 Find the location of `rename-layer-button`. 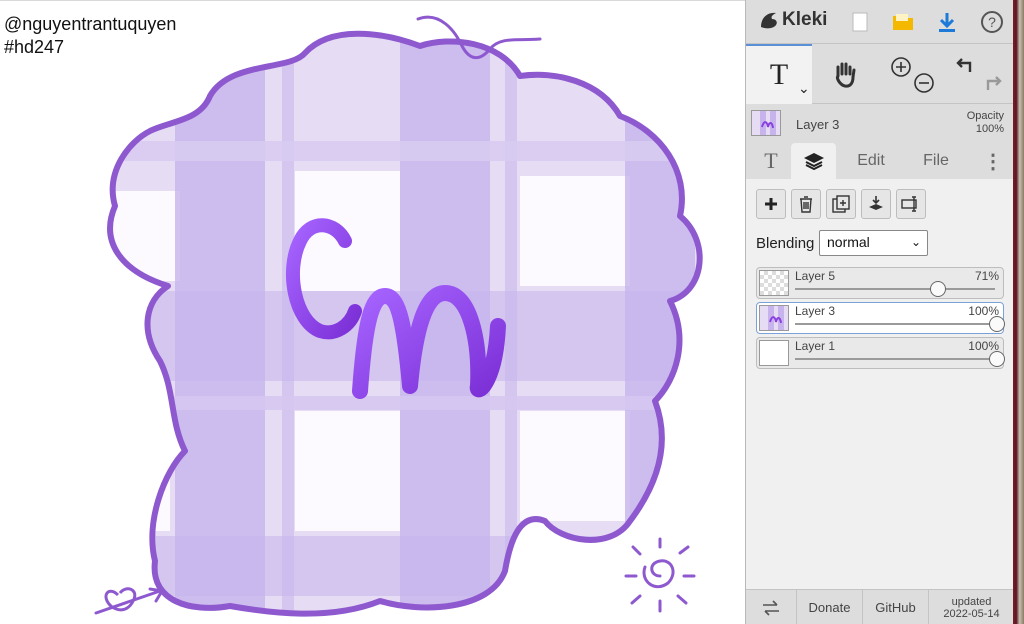

rename-layer-button is located at coordinates (911, 204).